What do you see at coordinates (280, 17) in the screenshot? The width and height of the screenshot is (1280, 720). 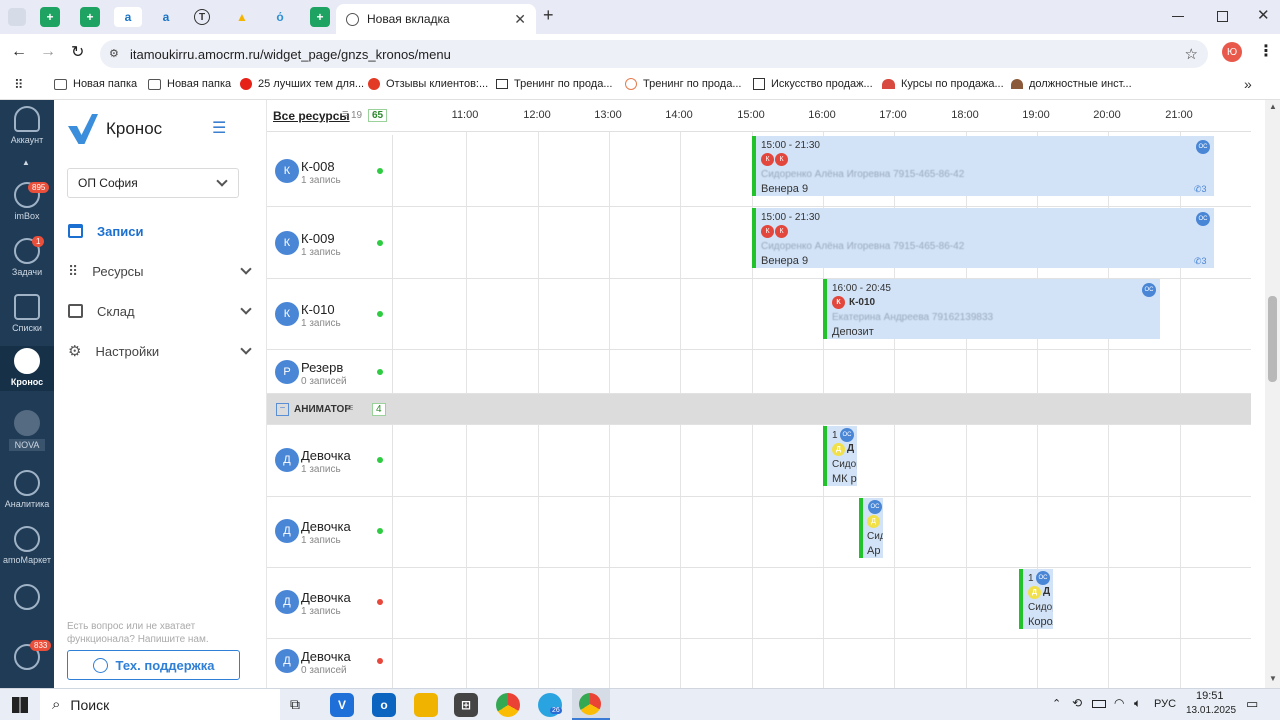 I see `tab-icon: ό` at bounding box center [280, 17].